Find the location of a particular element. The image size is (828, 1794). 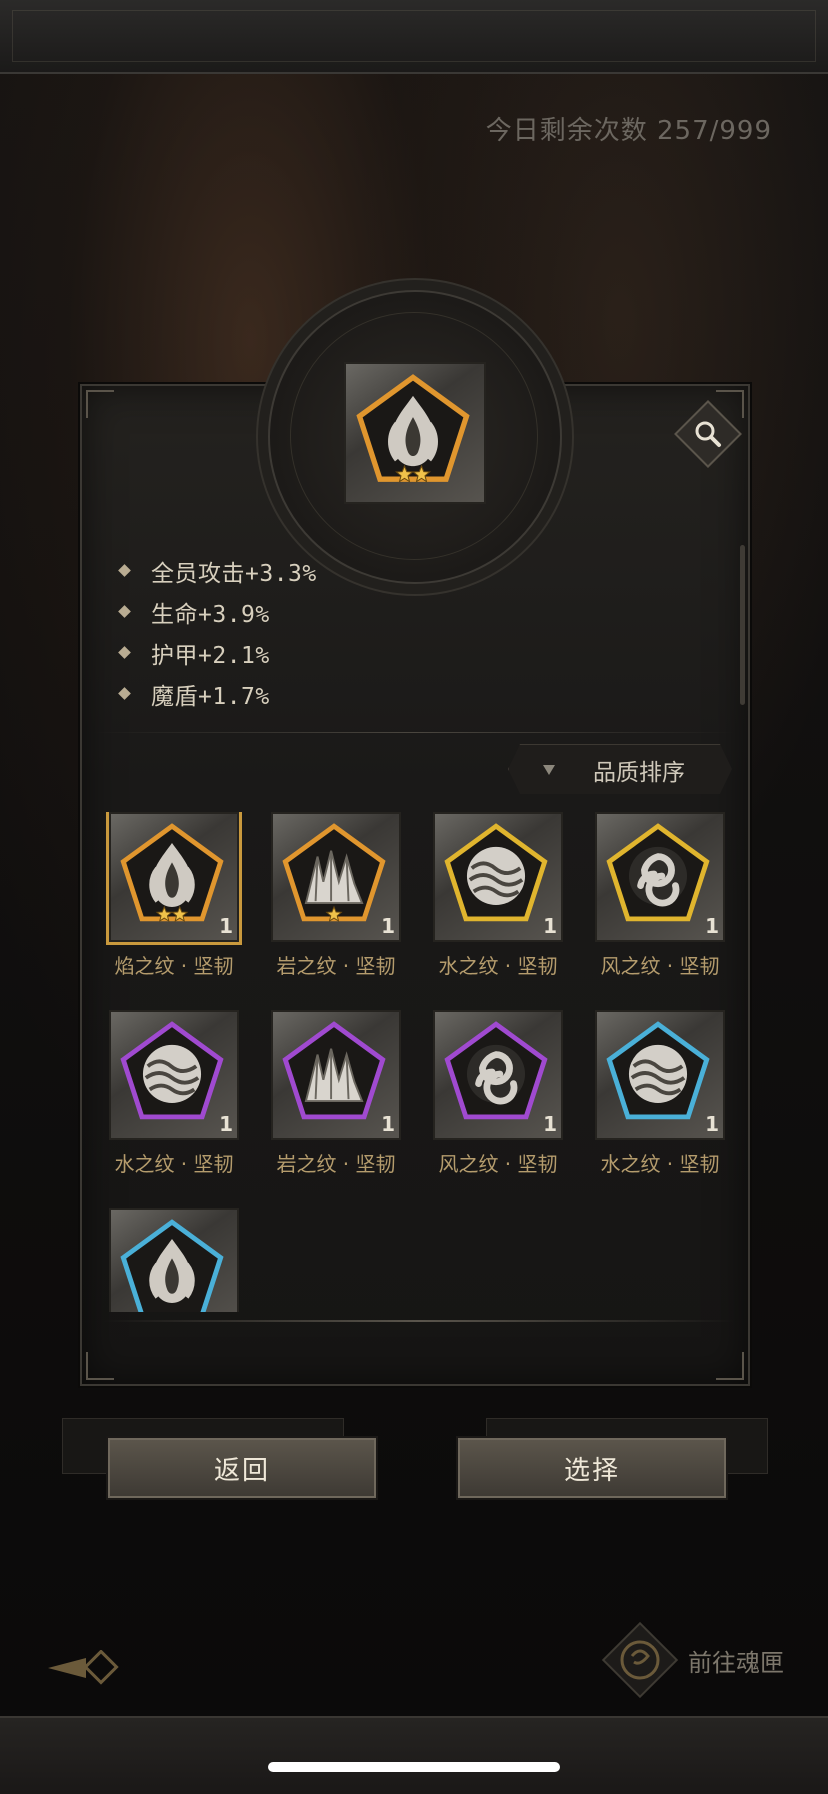

sort-label: 品质排序 is located at coordinates (639, 773).